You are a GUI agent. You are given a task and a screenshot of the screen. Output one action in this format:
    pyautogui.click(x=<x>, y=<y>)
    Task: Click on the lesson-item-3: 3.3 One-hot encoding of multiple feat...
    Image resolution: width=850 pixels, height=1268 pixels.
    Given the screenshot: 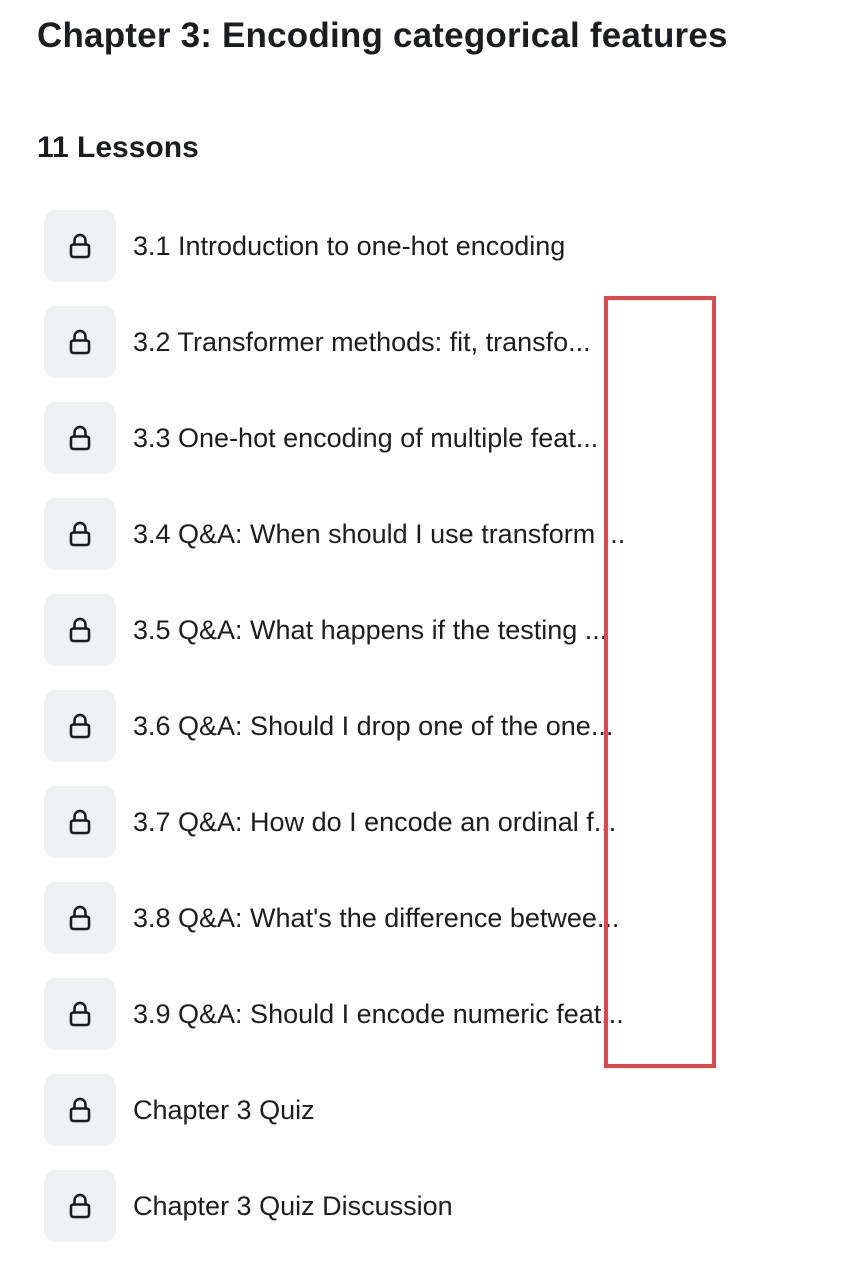 What is the action you would take?
    pyautogui.click(x=334, y=438)
    